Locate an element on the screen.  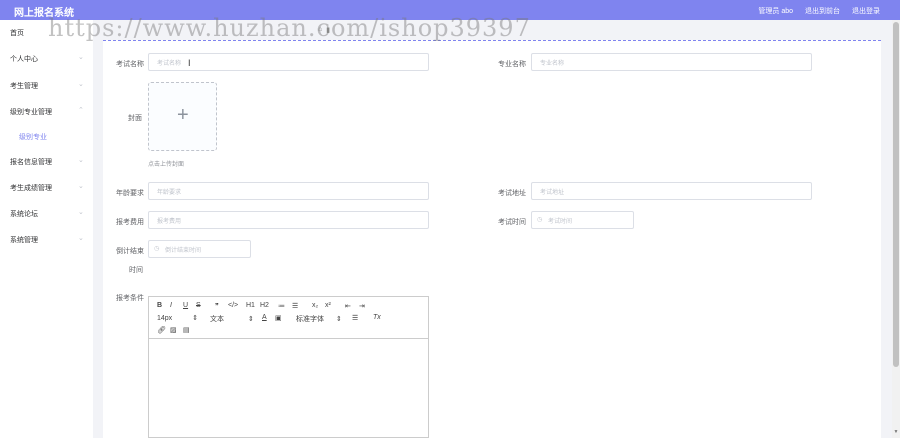
major-name-label: 专业名称 is located at coordinates (512, 64).